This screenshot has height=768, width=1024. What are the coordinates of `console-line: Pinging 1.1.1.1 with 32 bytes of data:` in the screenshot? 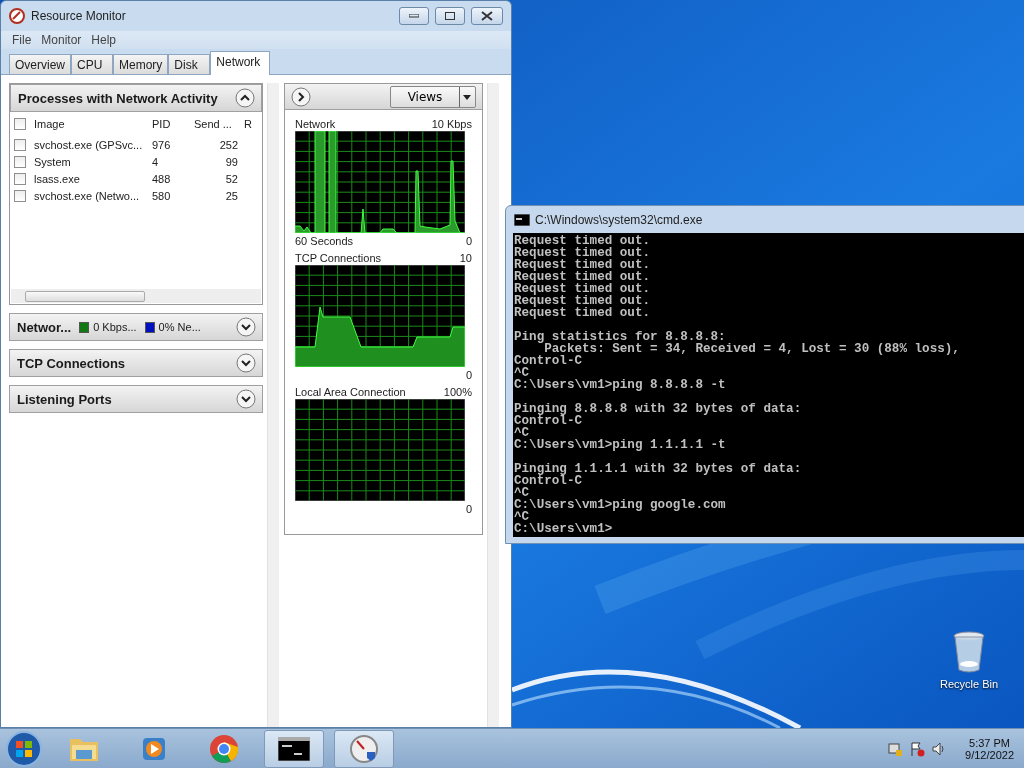 It's located at (658, 469).